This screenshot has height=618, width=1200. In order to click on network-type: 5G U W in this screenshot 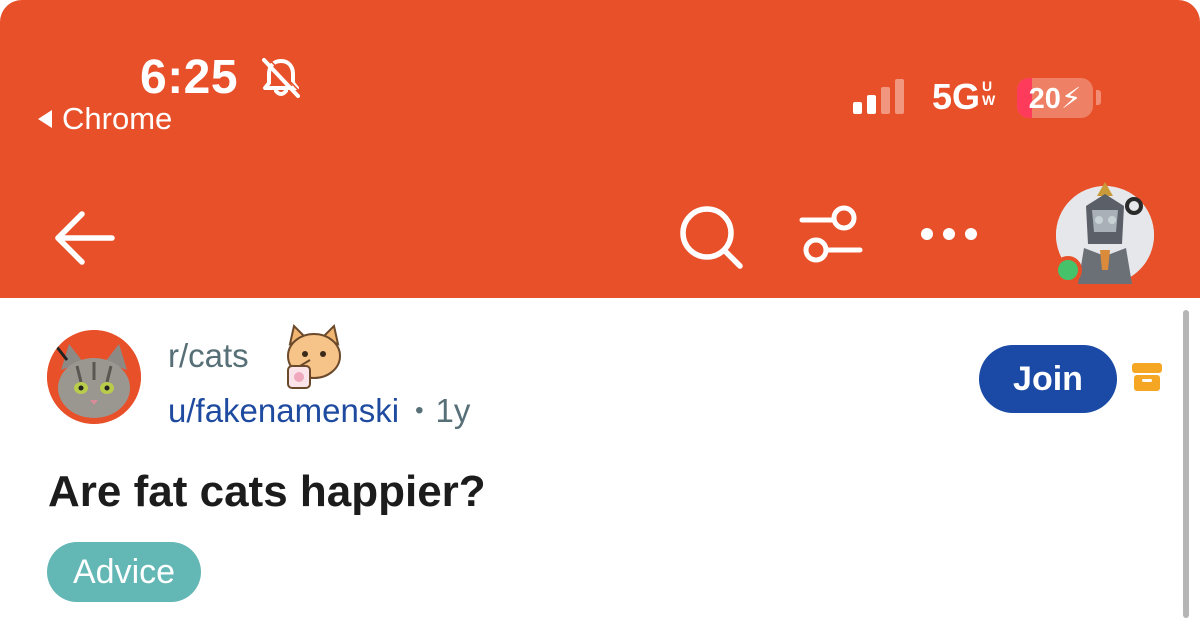, I will do `click(963, 97)`.